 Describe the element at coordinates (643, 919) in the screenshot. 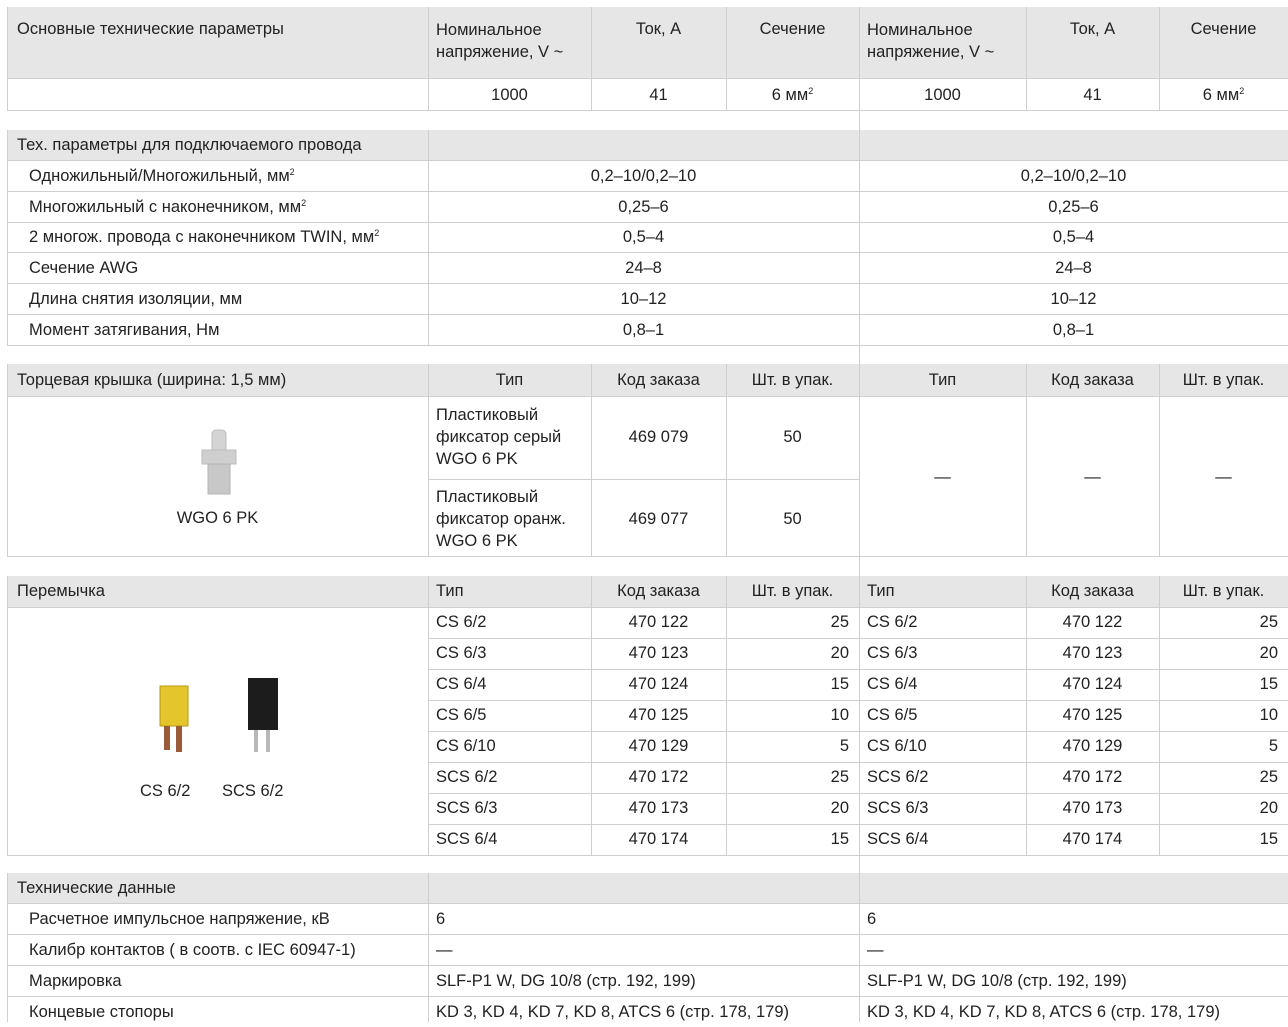

I see `tech-row-value-left: 6` at that location.